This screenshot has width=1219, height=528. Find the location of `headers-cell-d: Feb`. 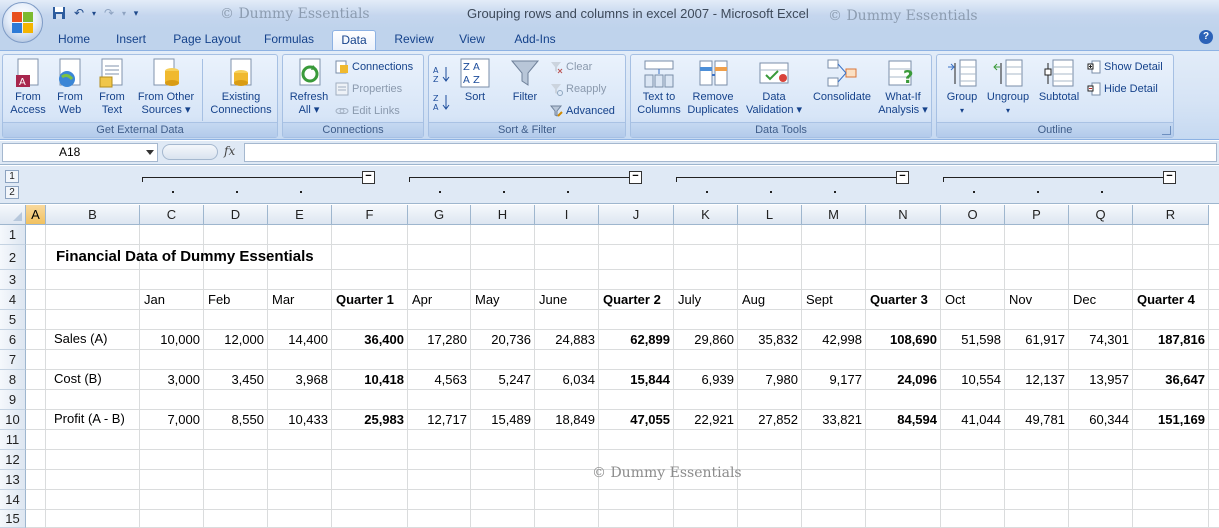

headers-cell-d: Feb is located at coordinates (236, 300).